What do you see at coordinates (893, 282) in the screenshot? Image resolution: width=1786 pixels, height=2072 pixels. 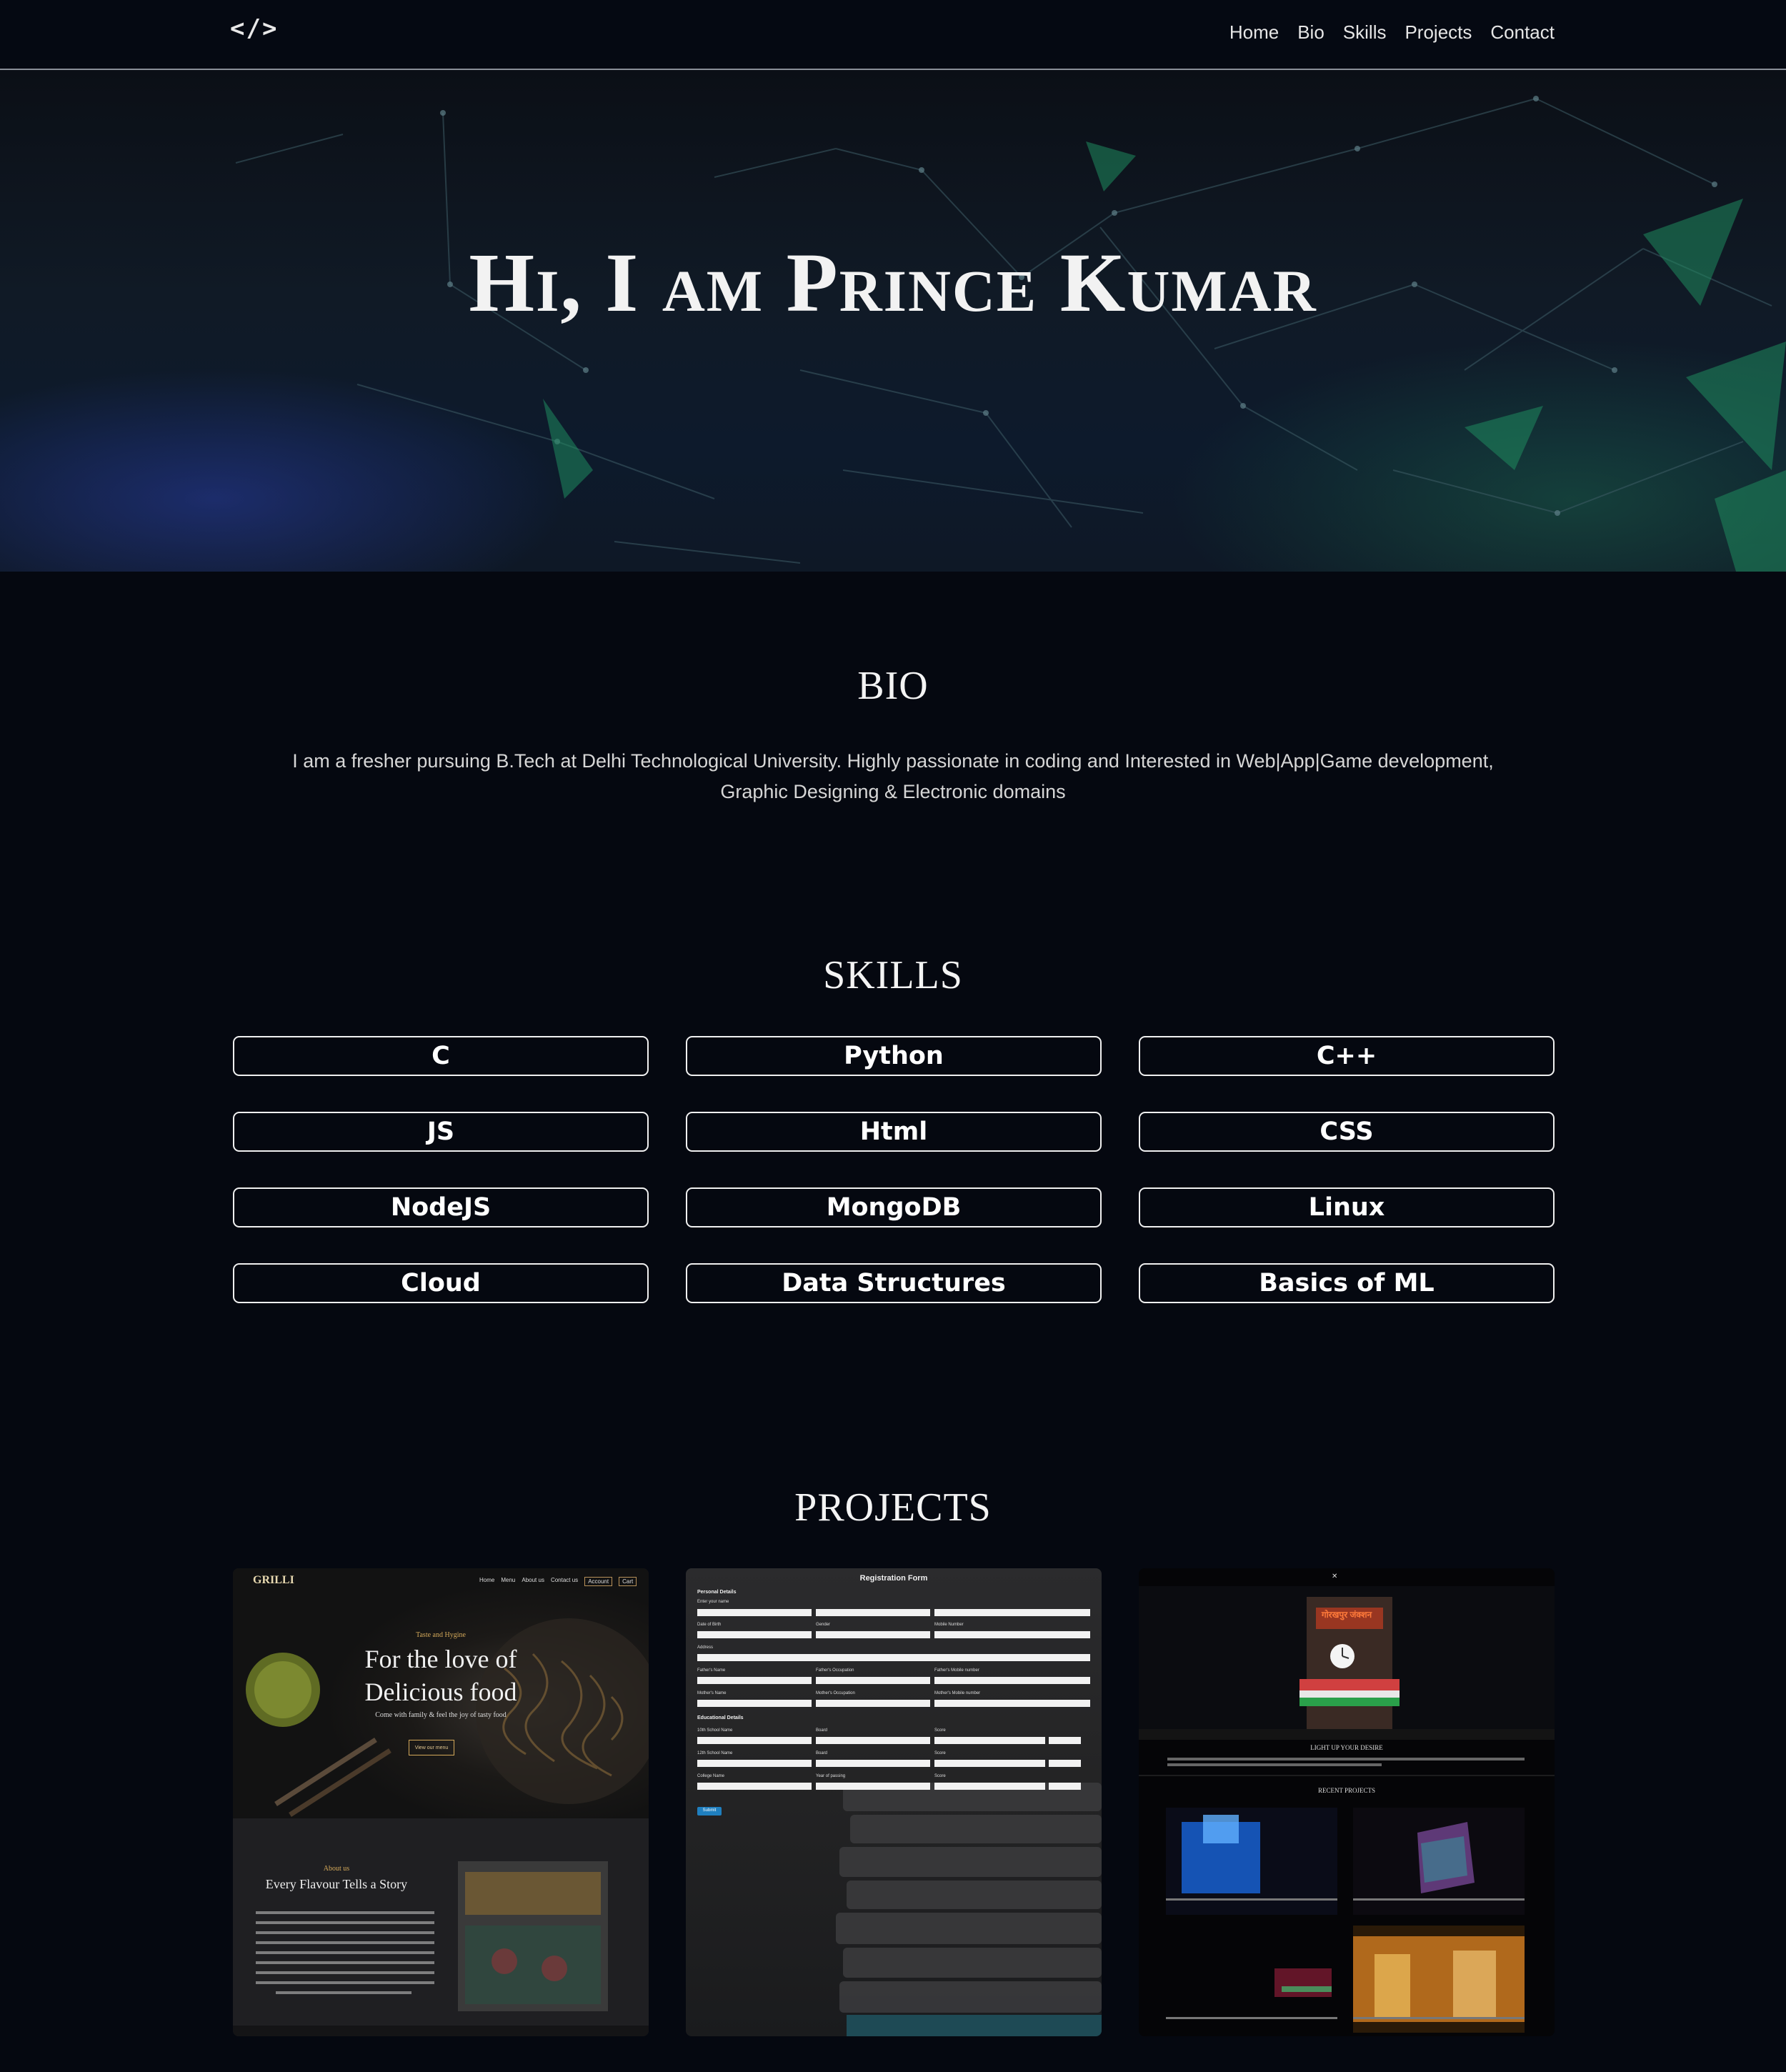 I see `hero-title: Hi, I am Prince Kumar` at bounding box center [893, 282].